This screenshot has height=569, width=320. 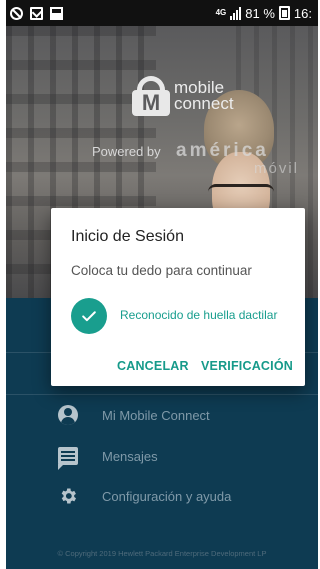 What do you see at coordinates (167, 496) in the screenshot?
I see `menu-item-label: Configuración y ayuda` at bounding box center [167, 496].